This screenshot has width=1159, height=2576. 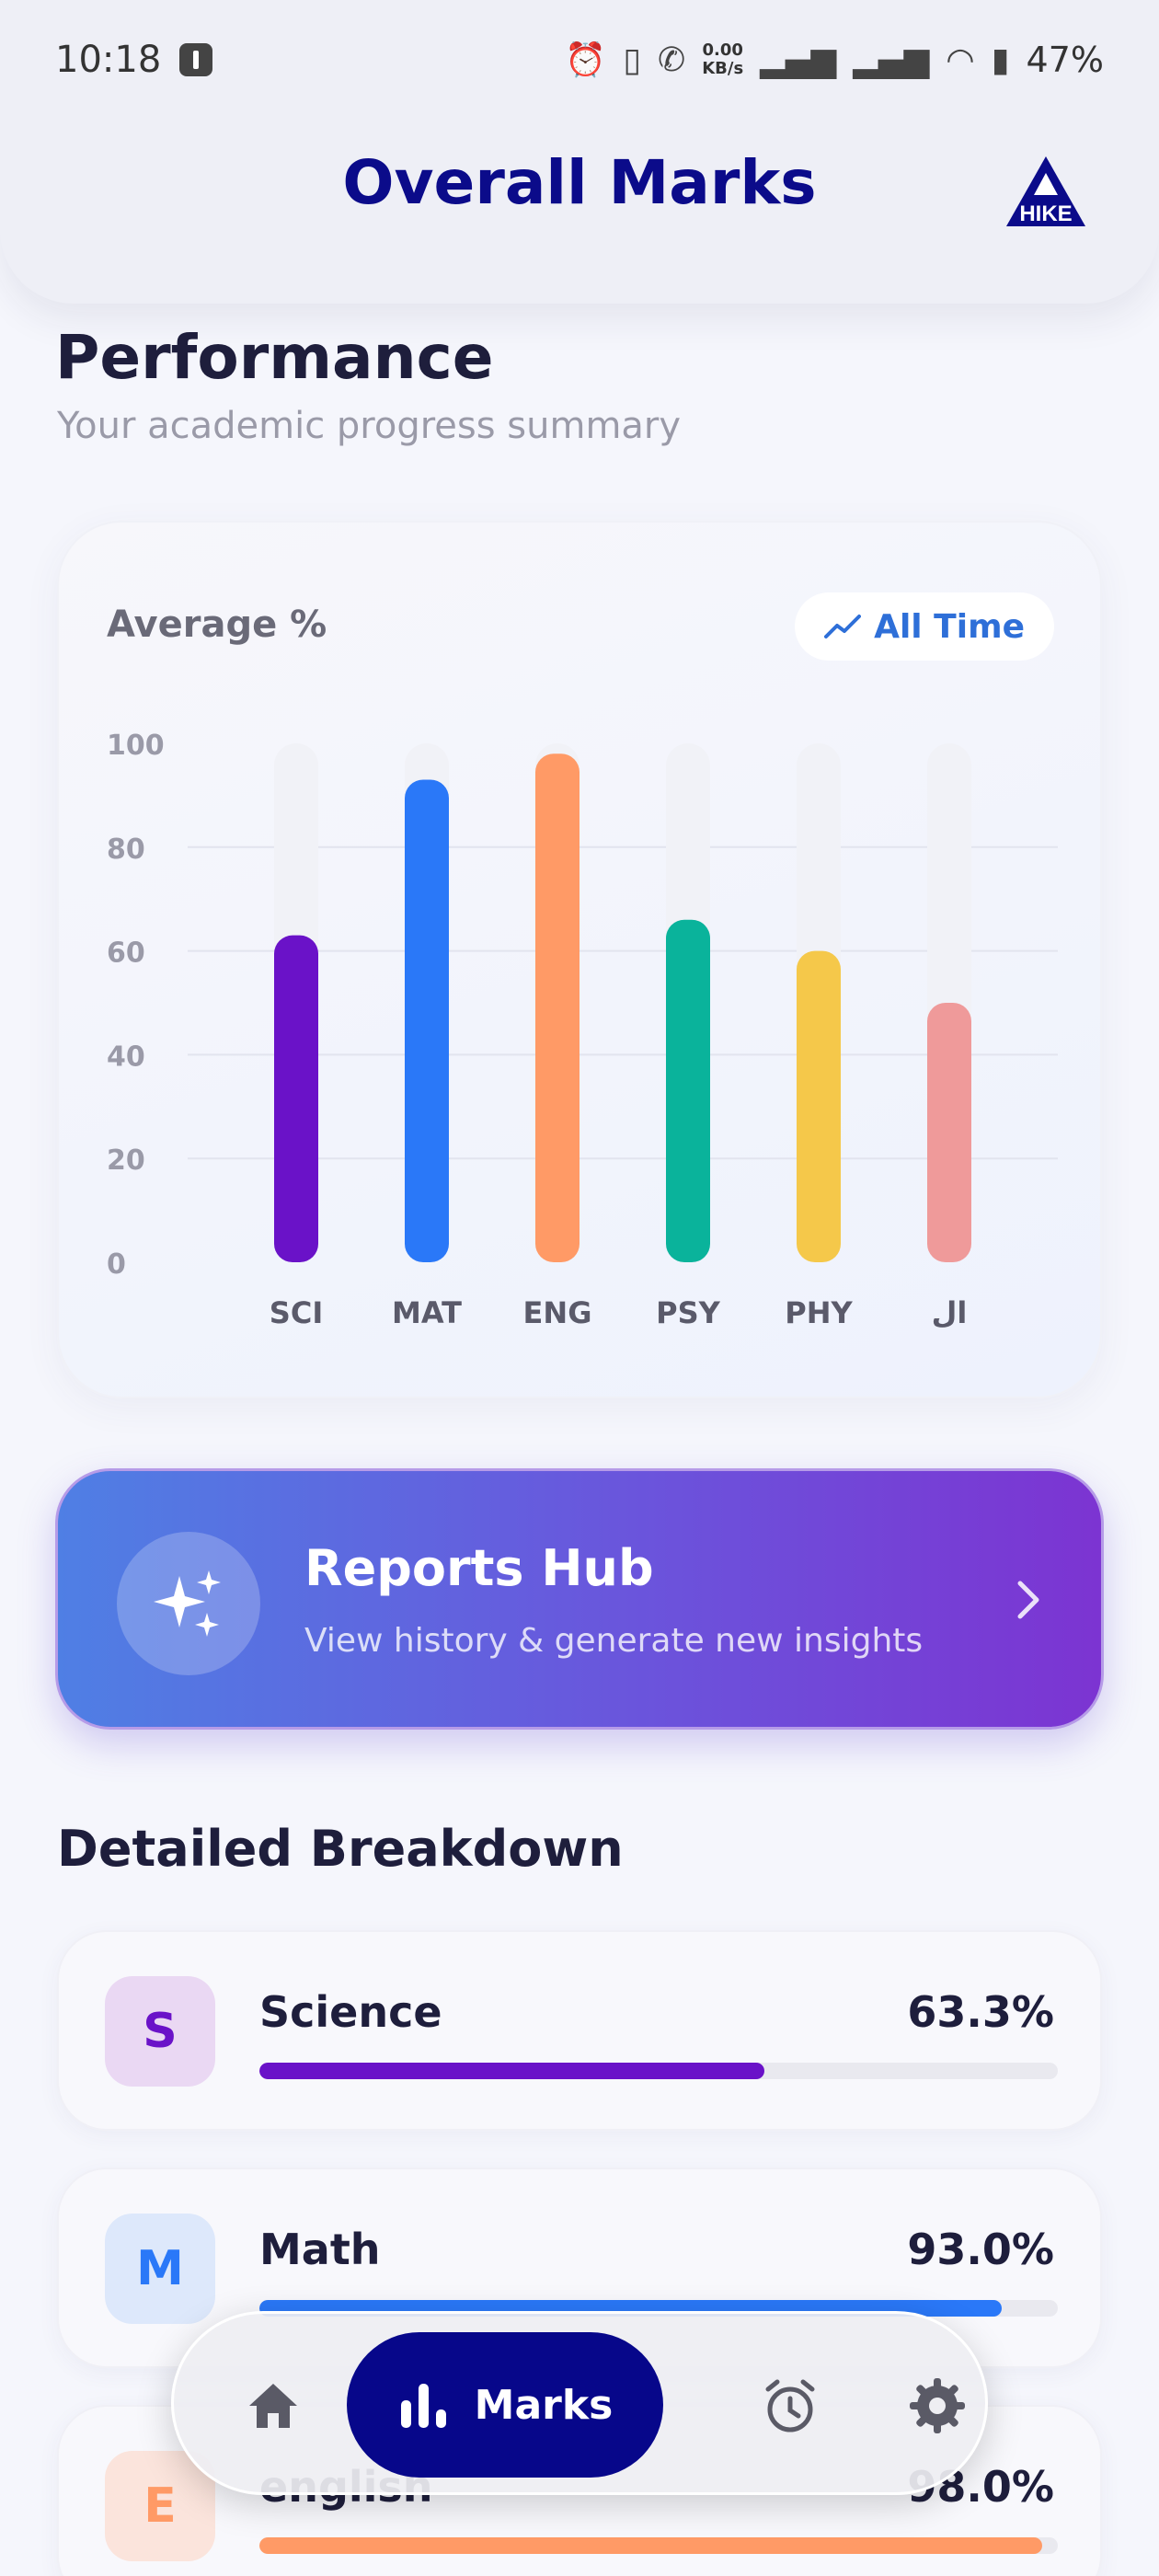 I want to click on signal-icon: ▂▄▆, so click(x=798, y=59).